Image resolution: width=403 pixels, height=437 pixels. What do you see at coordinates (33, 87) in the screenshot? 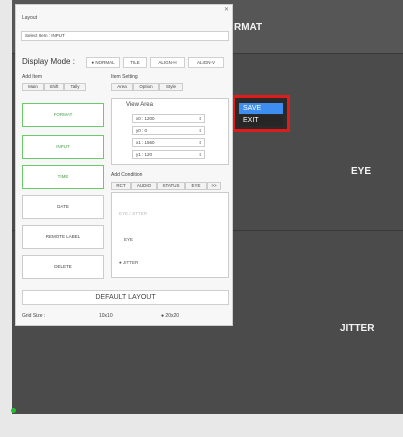
I see `tab-main: Main` at bounding box center [33, 87].